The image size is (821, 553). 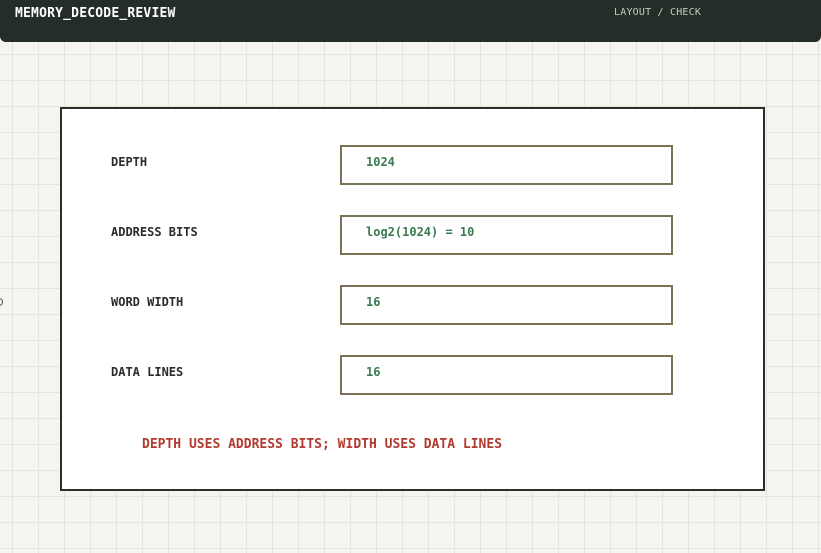 What do you see at coordinates (506, 165) in the screenshot?
I see `depth-field: 1024` at bounding box center [506, 165].